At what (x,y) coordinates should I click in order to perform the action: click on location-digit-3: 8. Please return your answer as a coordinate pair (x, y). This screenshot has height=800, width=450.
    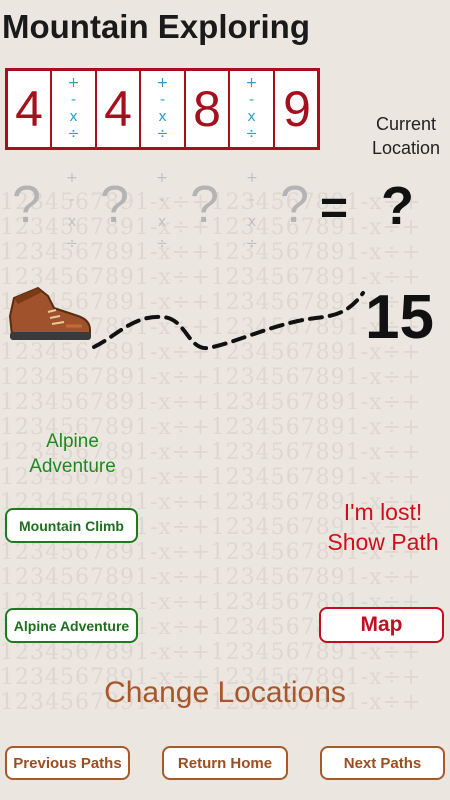
    Looking at the image, I should click on (208, 109).